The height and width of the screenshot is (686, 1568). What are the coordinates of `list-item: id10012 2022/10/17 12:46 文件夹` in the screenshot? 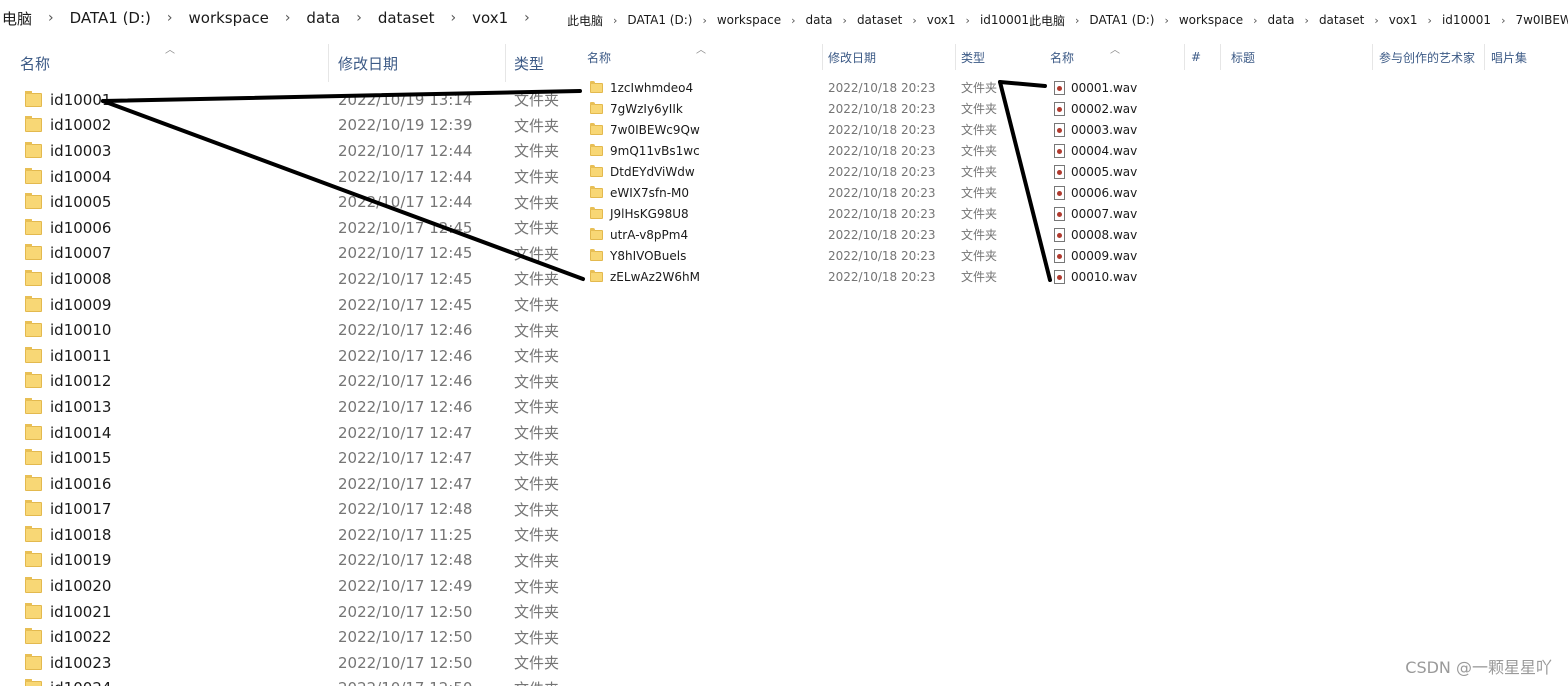 It's located at (284, 382).